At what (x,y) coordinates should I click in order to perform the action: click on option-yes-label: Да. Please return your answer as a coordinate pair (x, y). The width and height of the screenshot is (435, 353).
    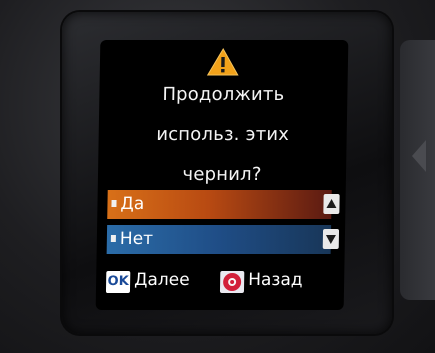
    Looking at the image, I should click on (132, 204).